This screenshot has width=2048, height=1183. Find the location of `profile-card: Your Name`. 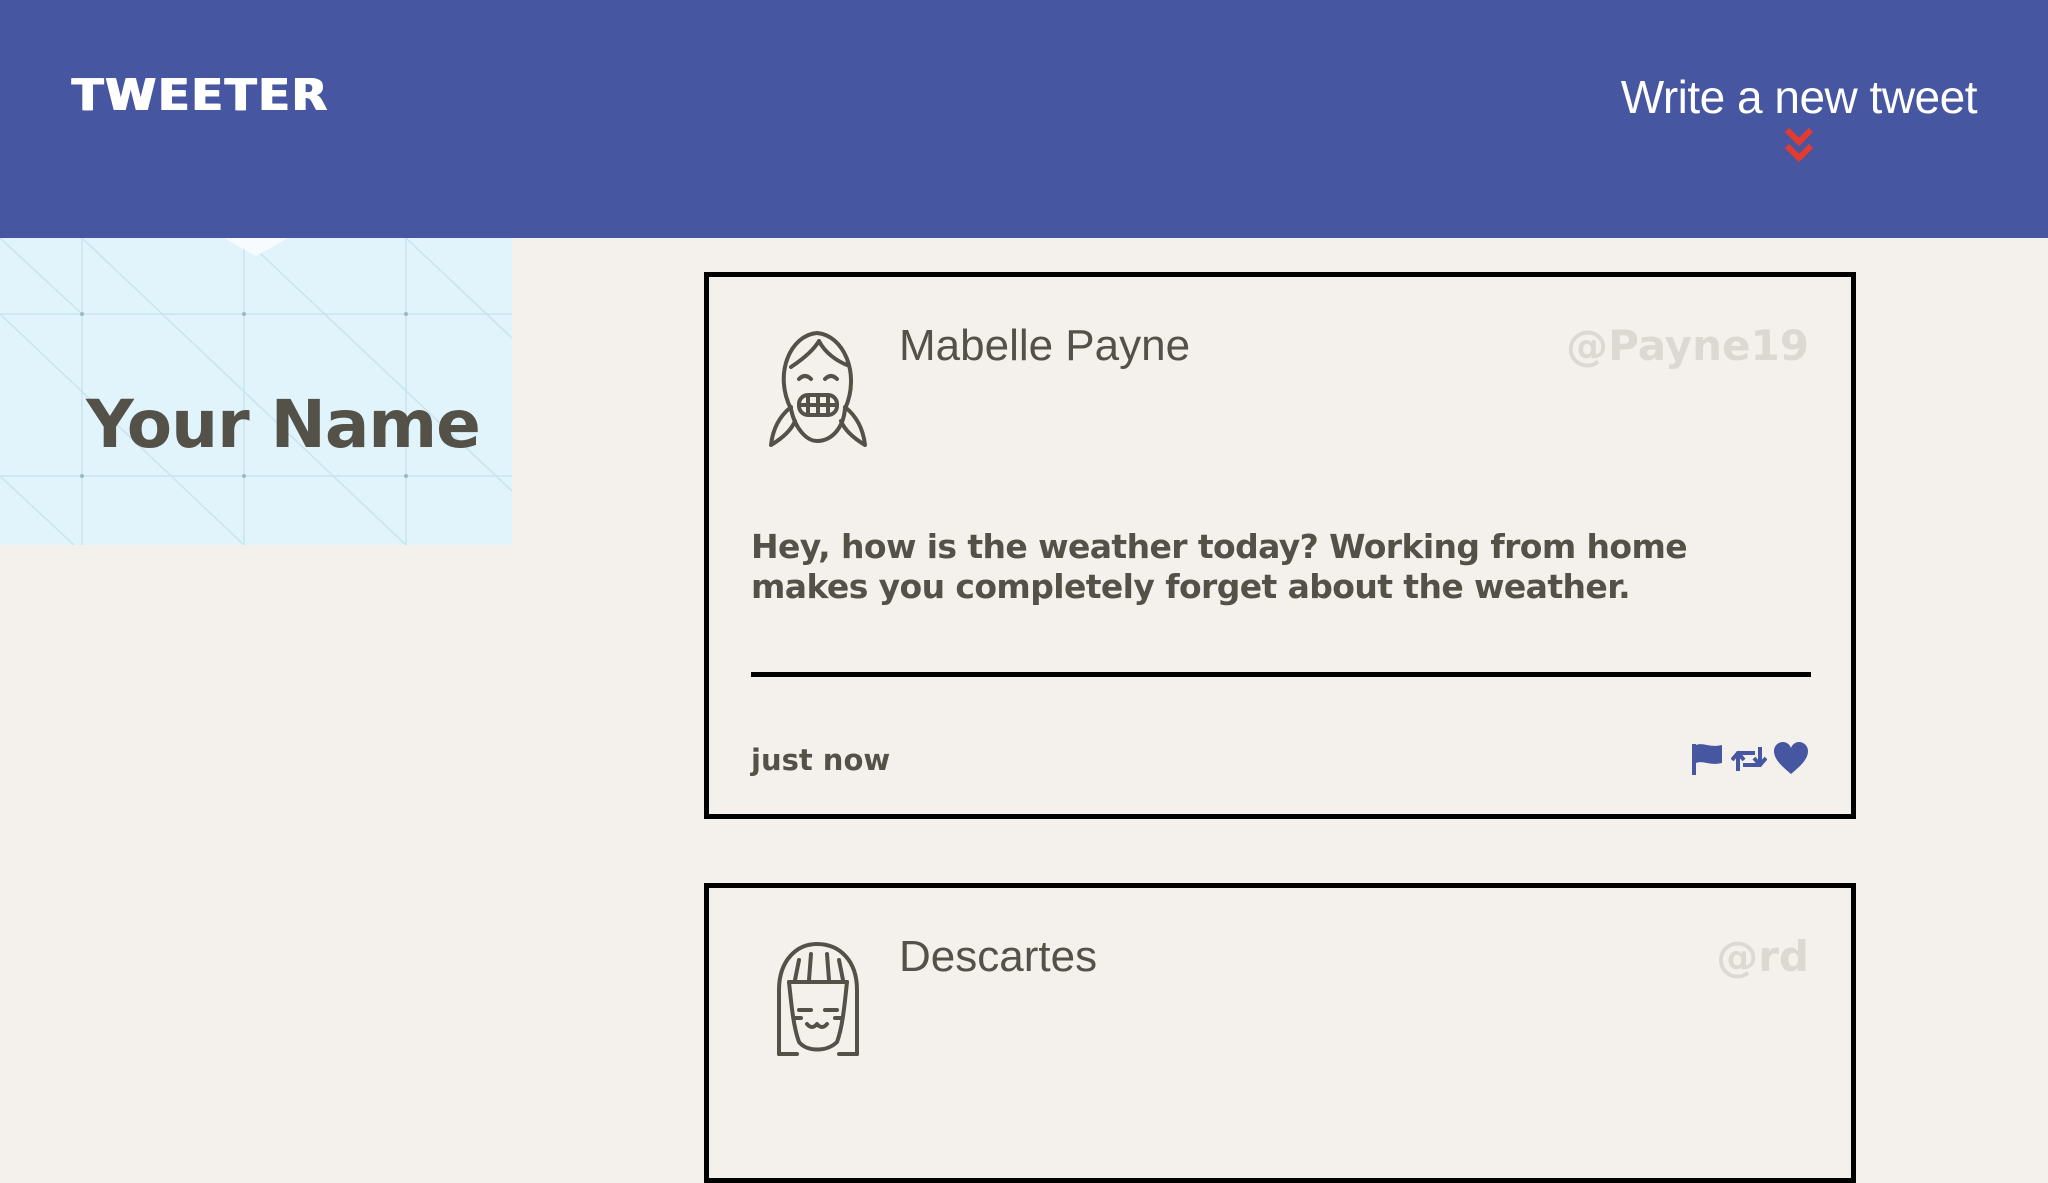

profile-card: Your Name is located at coordinates (256, 391).